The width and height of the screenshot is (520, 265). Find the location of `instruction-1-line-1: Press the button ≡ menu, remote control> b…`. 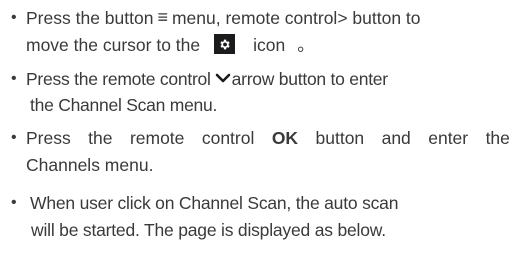

instruction-1-line-1: Press the button ≡ menu, remote control> b… is located at coordinates (223, 17).